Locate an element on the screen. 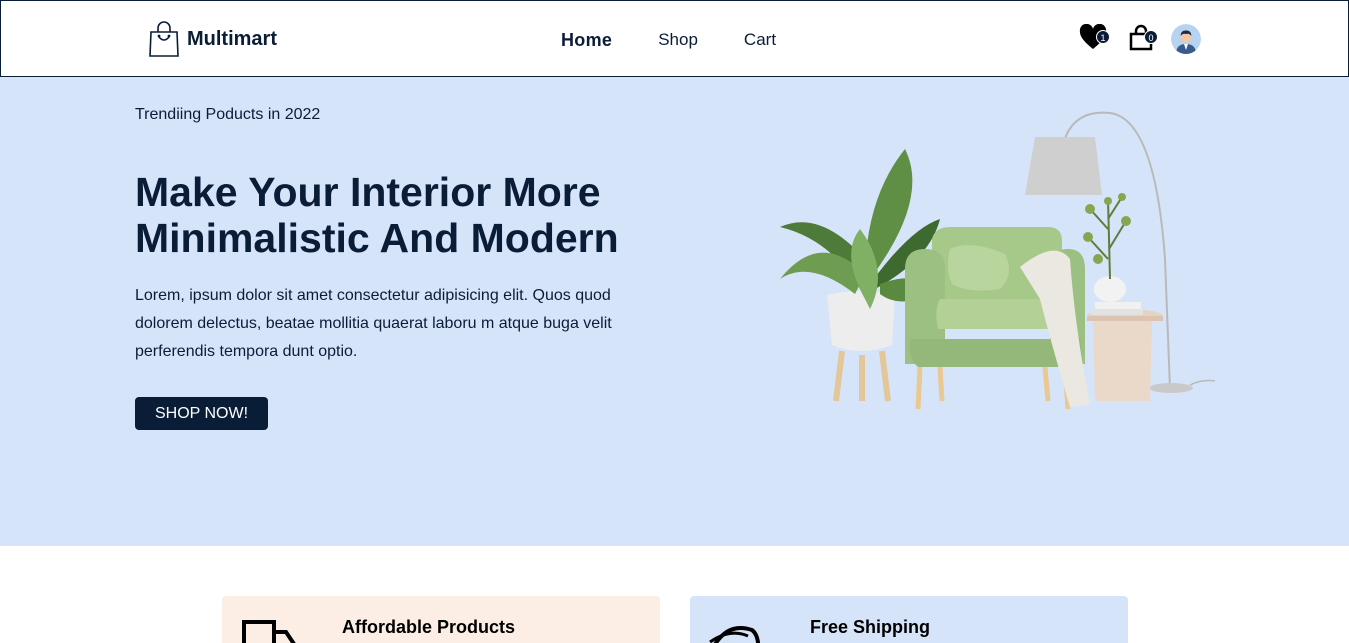 The width and height of the screenshot is (1349, 643). truck-icon is located at coordinates (269, 631).